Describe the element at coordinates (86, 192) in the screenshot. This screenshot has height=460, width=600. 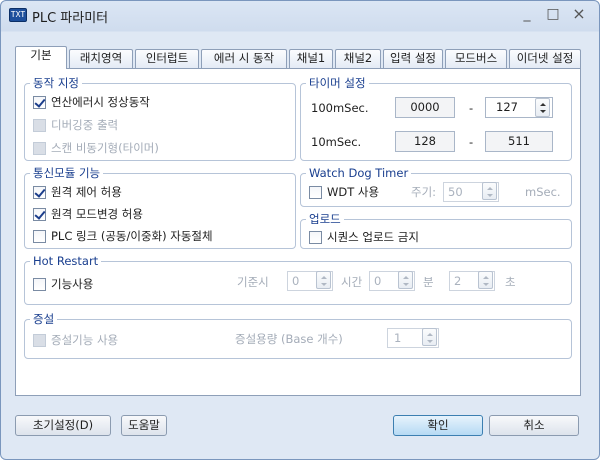
I see `checkbox-label: 원격 제어 허용` at that location.